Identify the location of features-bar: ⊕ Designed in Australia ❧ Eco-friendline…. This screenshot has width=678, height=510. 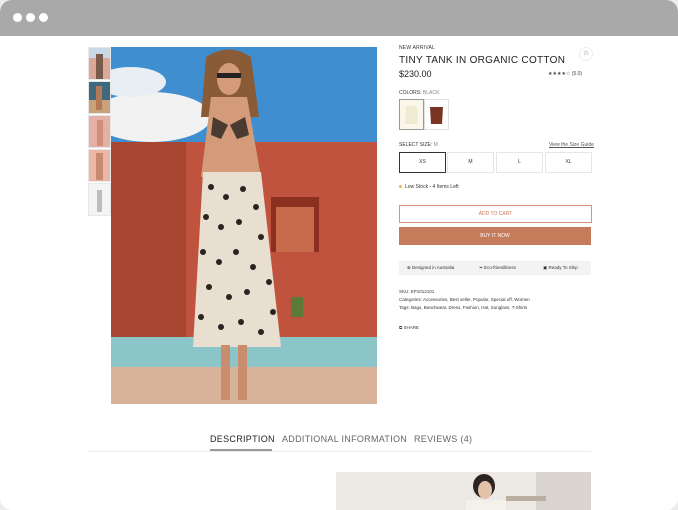
(495, 268).